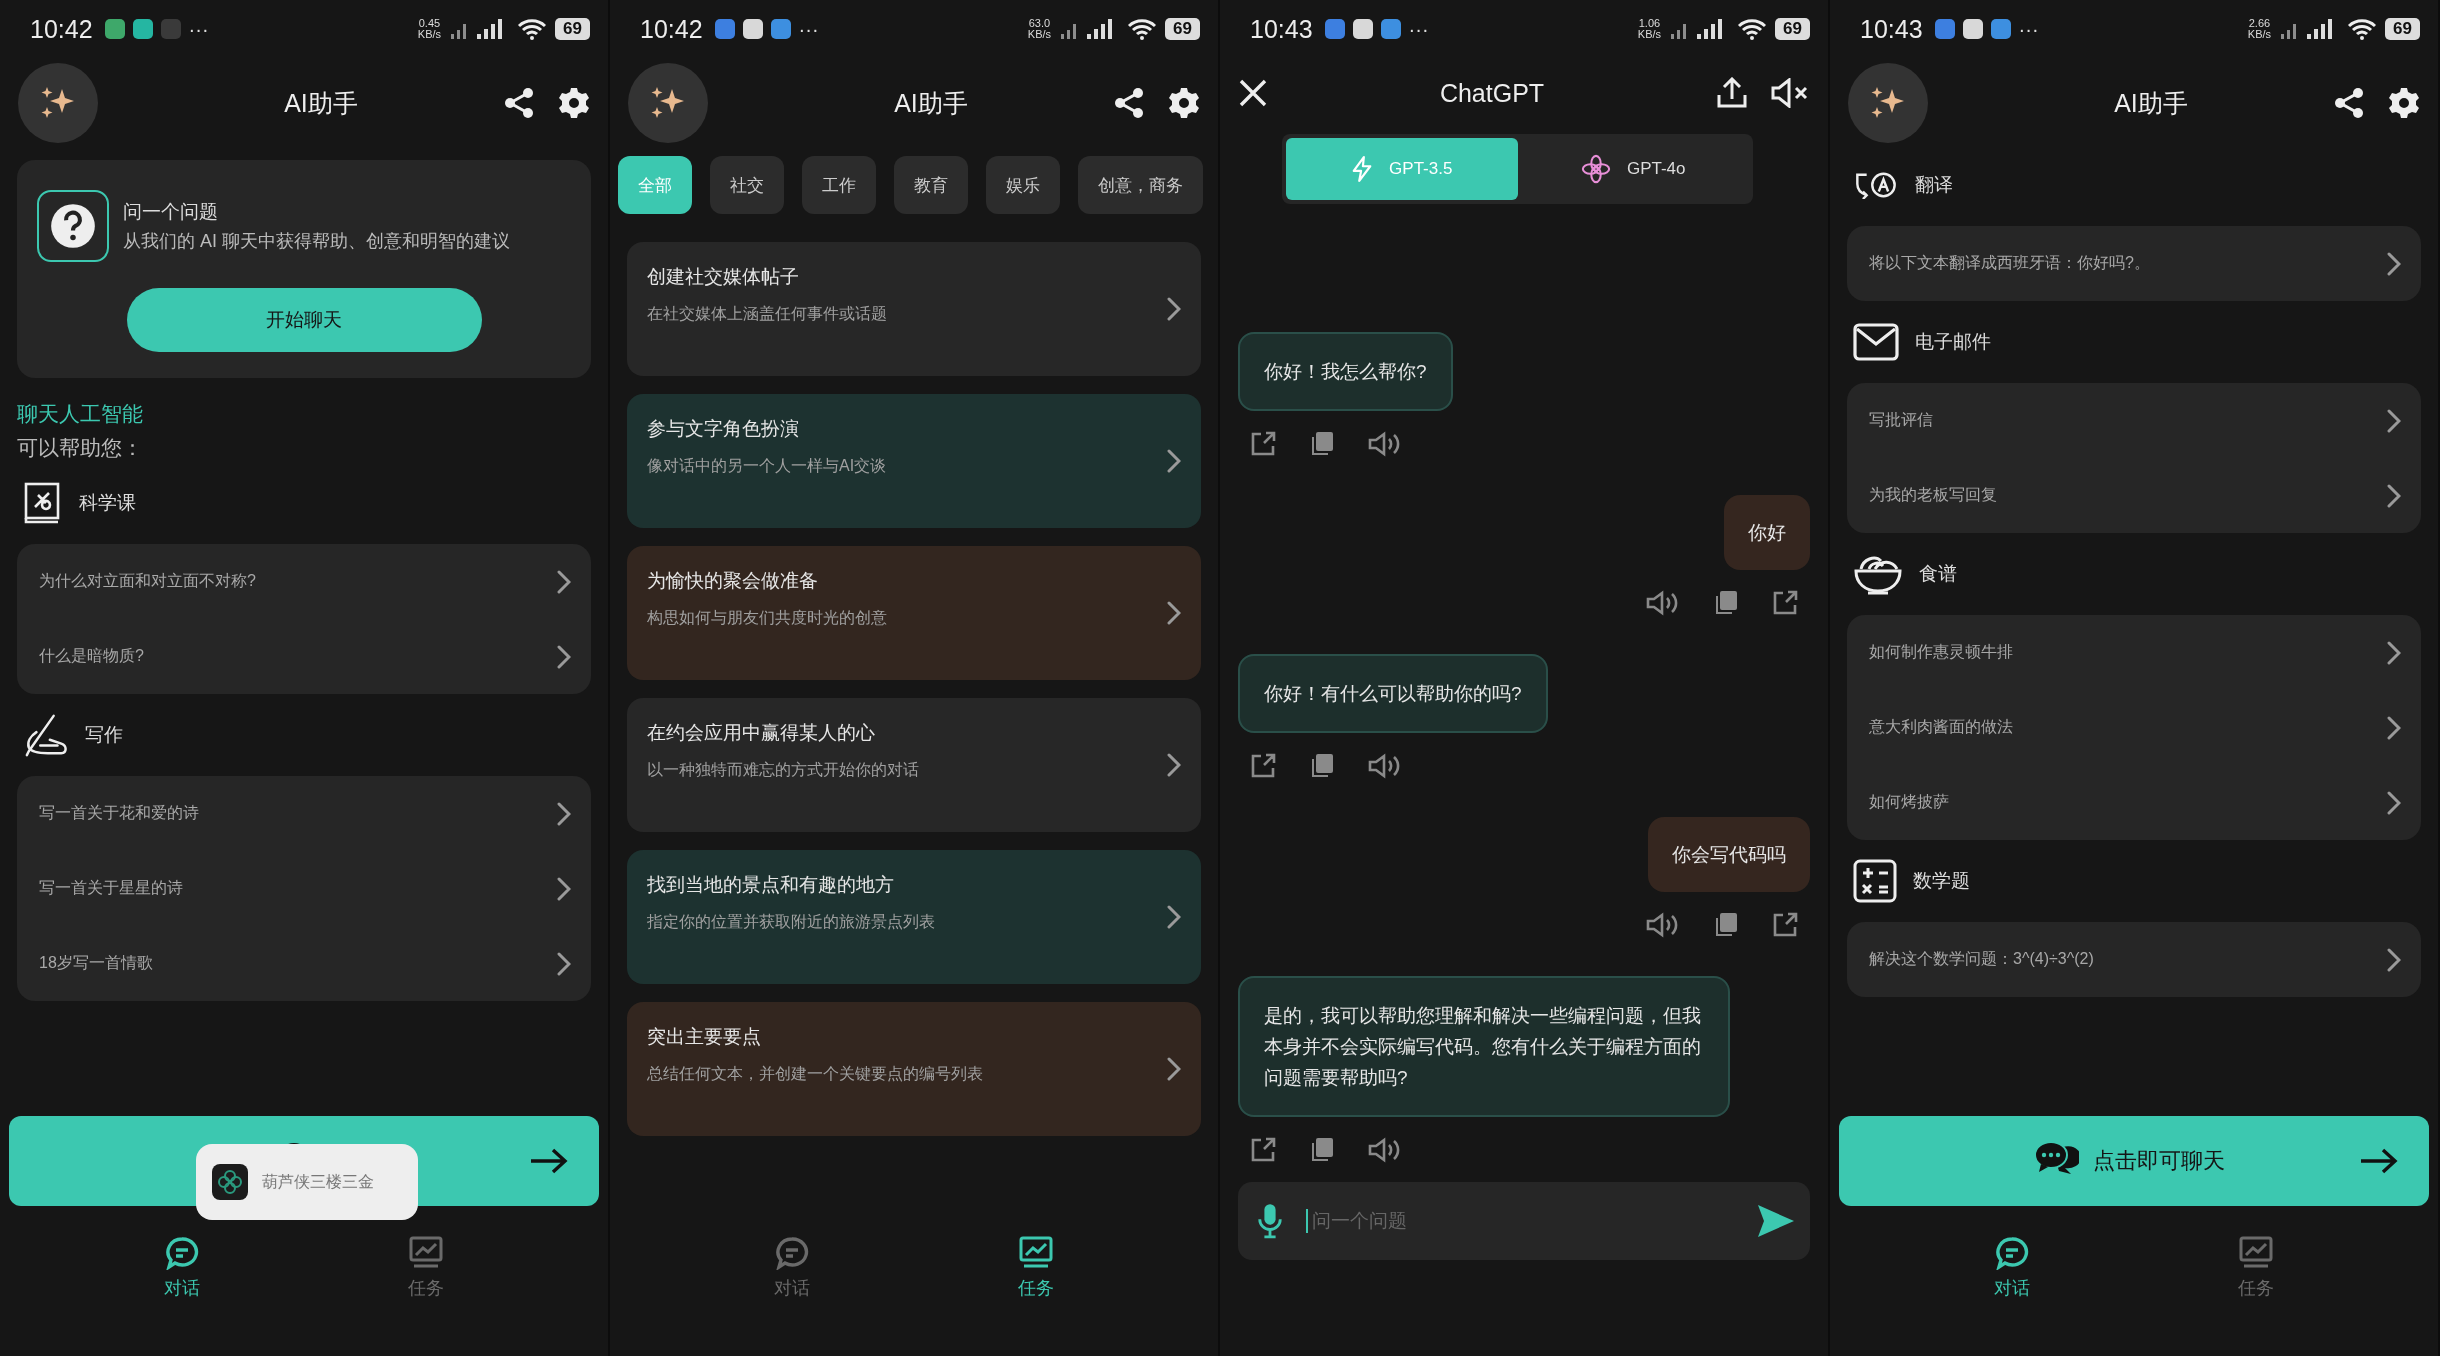  What do you see at coordinates (318, 1181) in the screenshot?
I see `toast-text: 葫芦侠三楼三金` at bounding box center [318, 1181].